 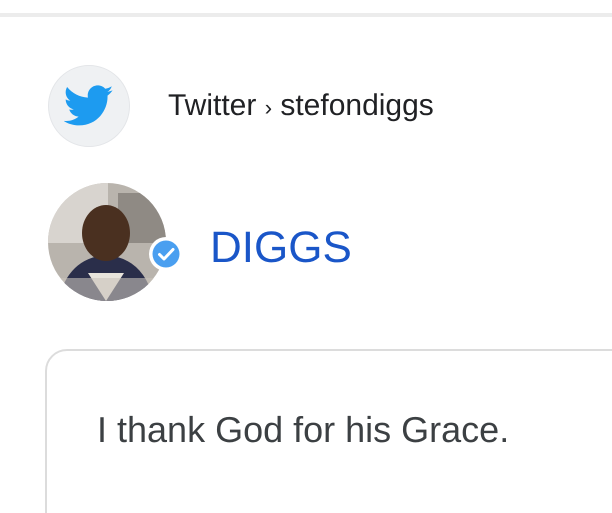 What do you see at coordinates (281, 248) in the screenshot?
I see `account-name-link: DIGGS` at bounding box center [281, 248].